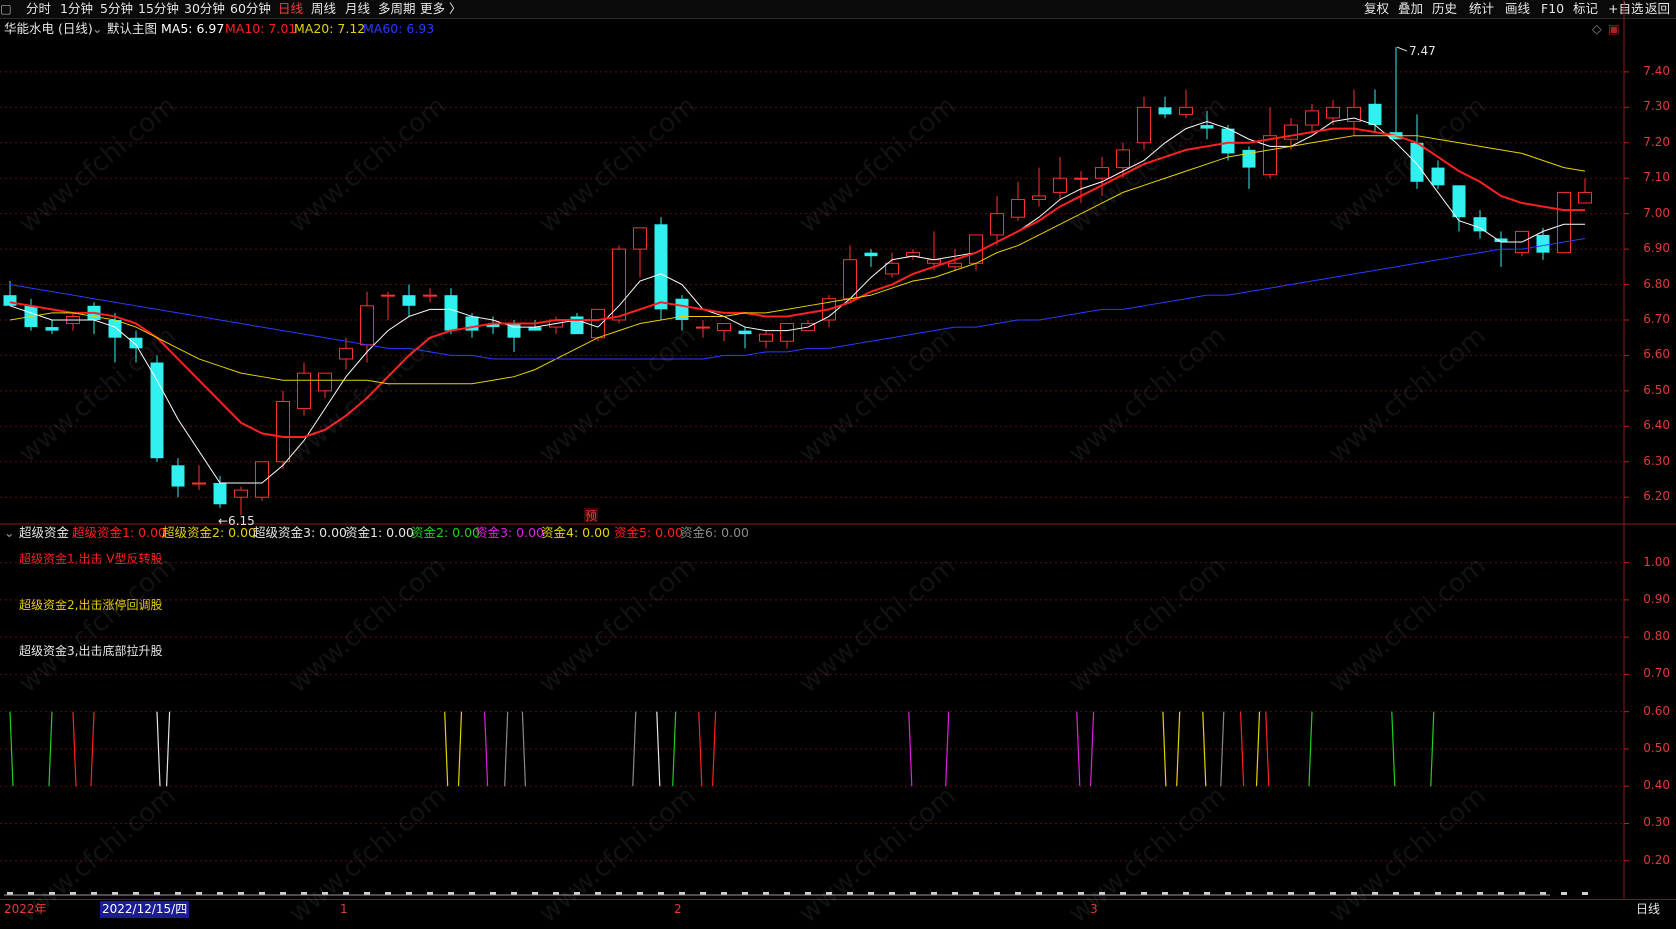 The image size is (1676, 929). What do you see at coordinates (797, 298) in the screenshot?
I see `ma-line-ma60` at bounding box center [797, 298].